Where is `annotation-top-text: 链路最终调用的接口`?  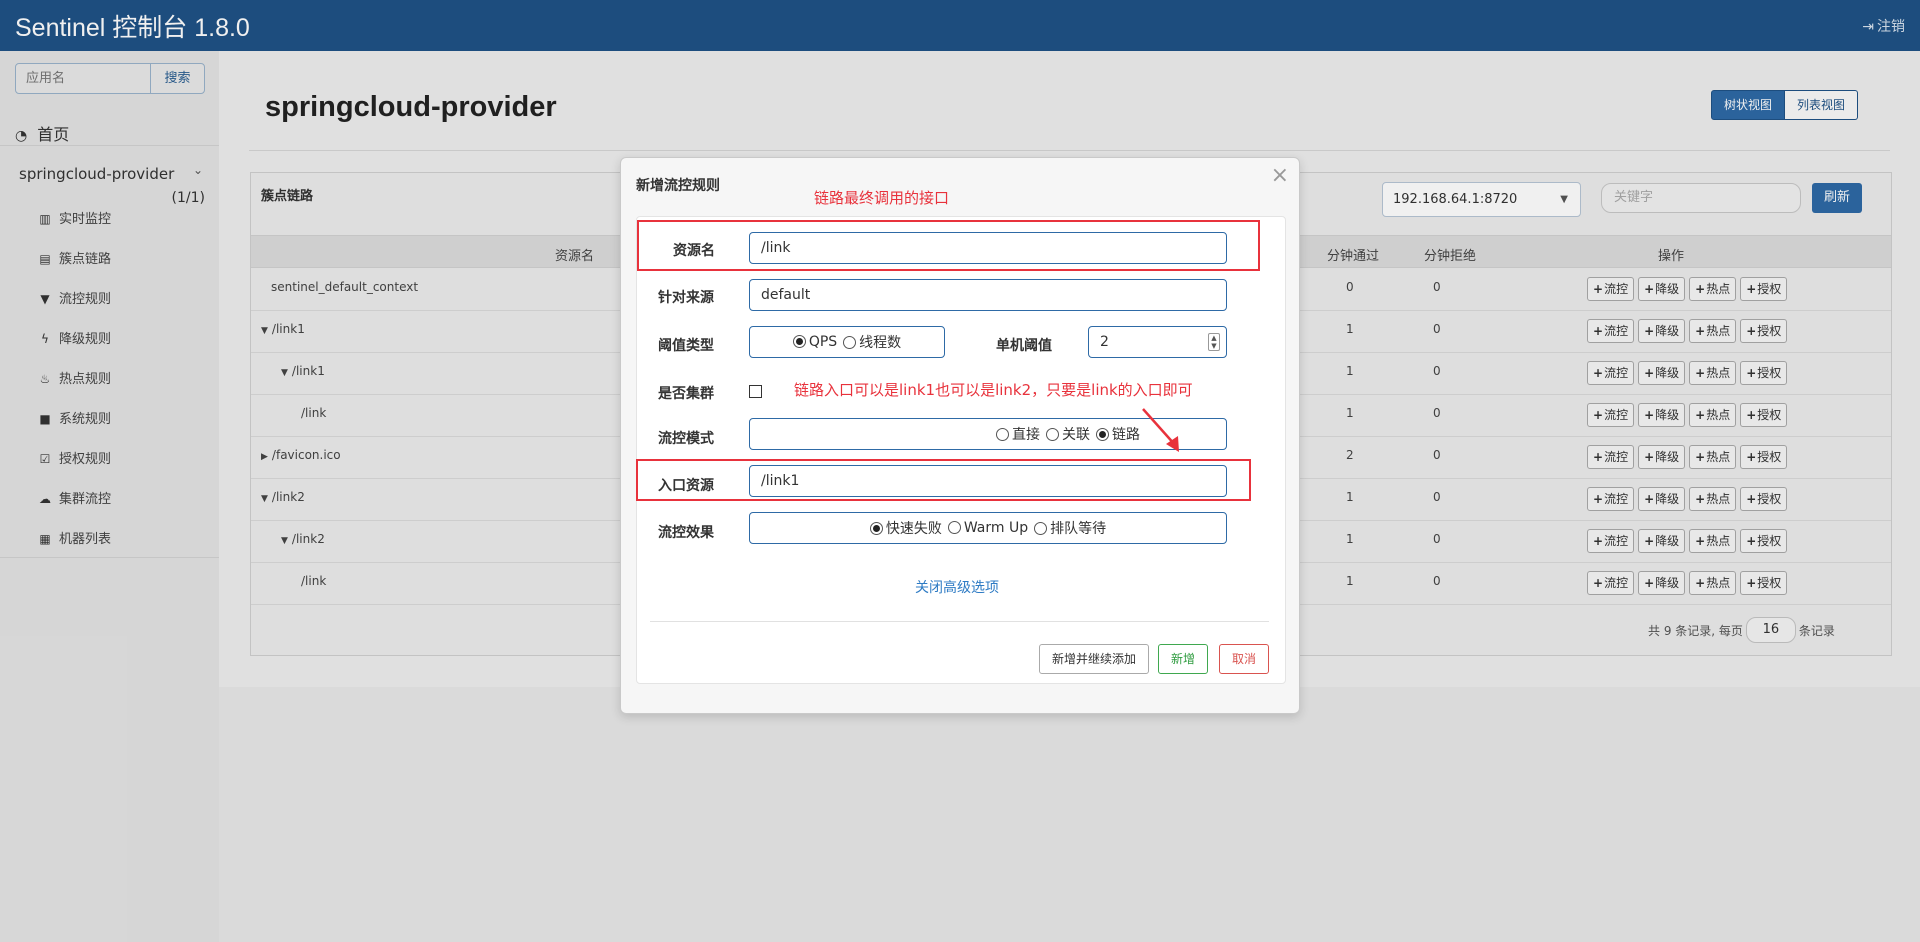 annotation-top-text: 链路最终调用的接口 is located at coordinates (882, 198).